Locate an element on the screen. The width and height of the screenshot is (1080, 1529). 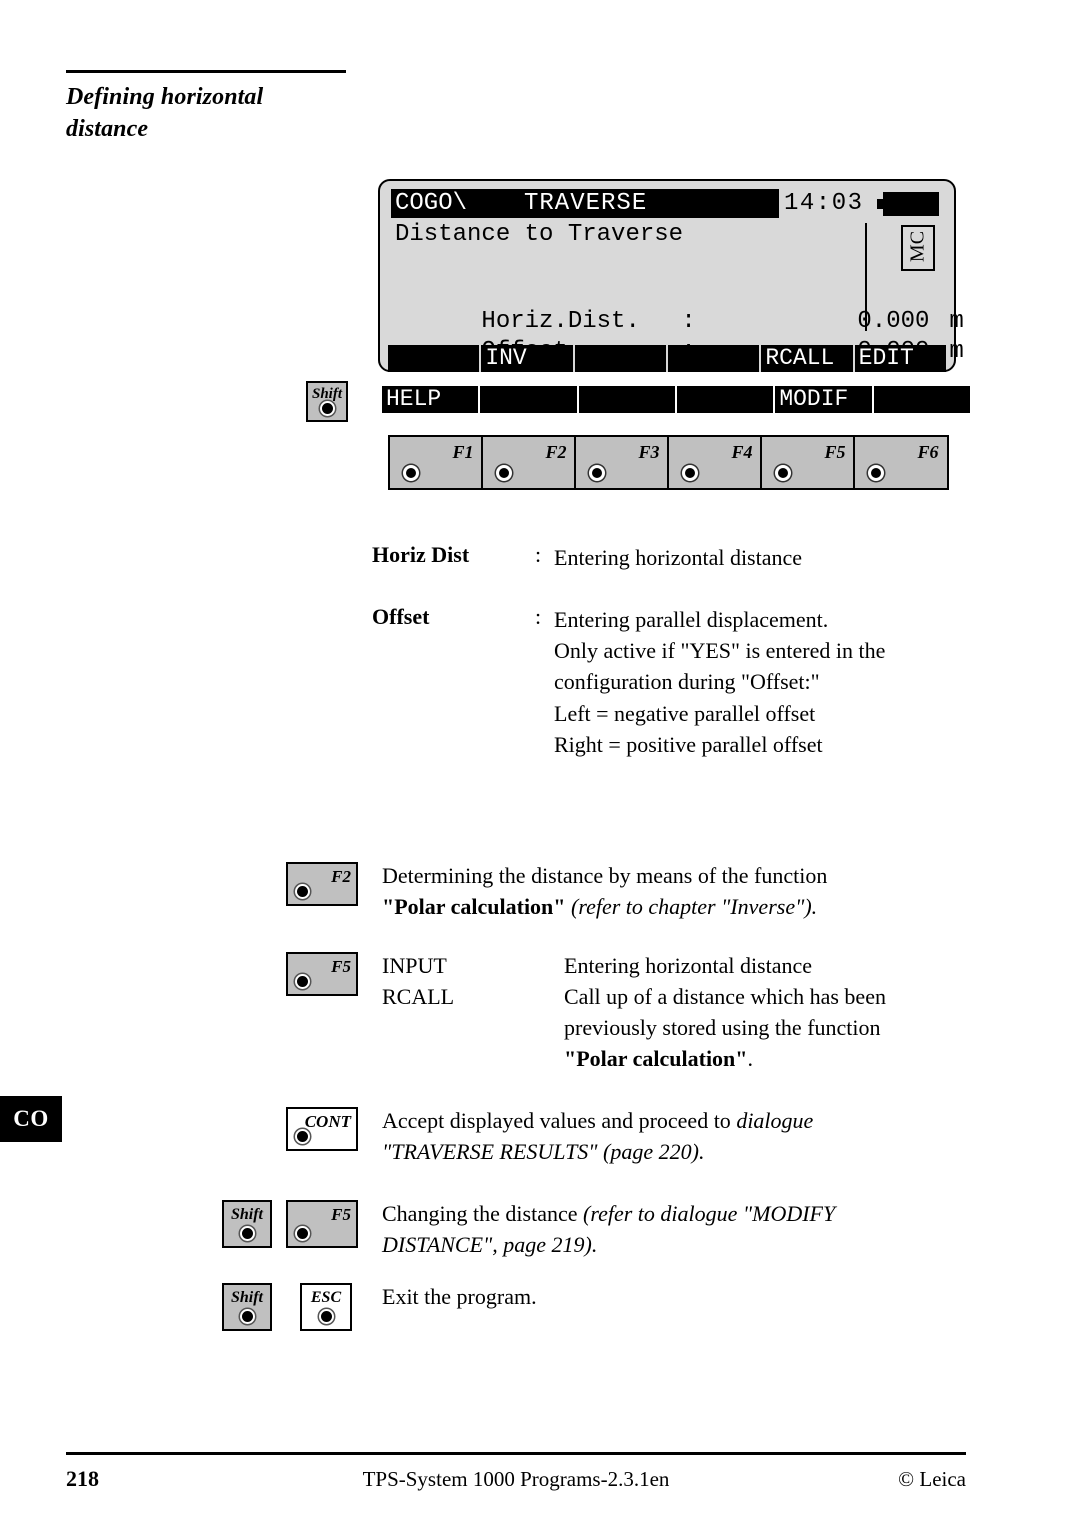
action-f2-italic-ref: (refer to chapter "Inverse"). is located at coordinates (691, 907).